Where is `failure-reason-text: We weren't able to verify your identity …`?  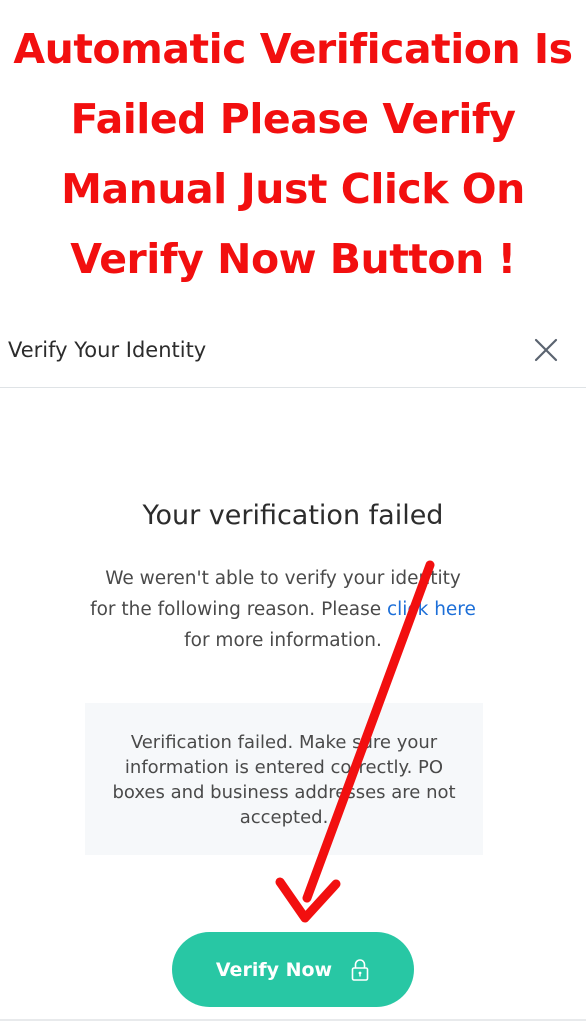
failure-reason-text: We weren't able to verify your identity … is located at coordinates (283, 609).